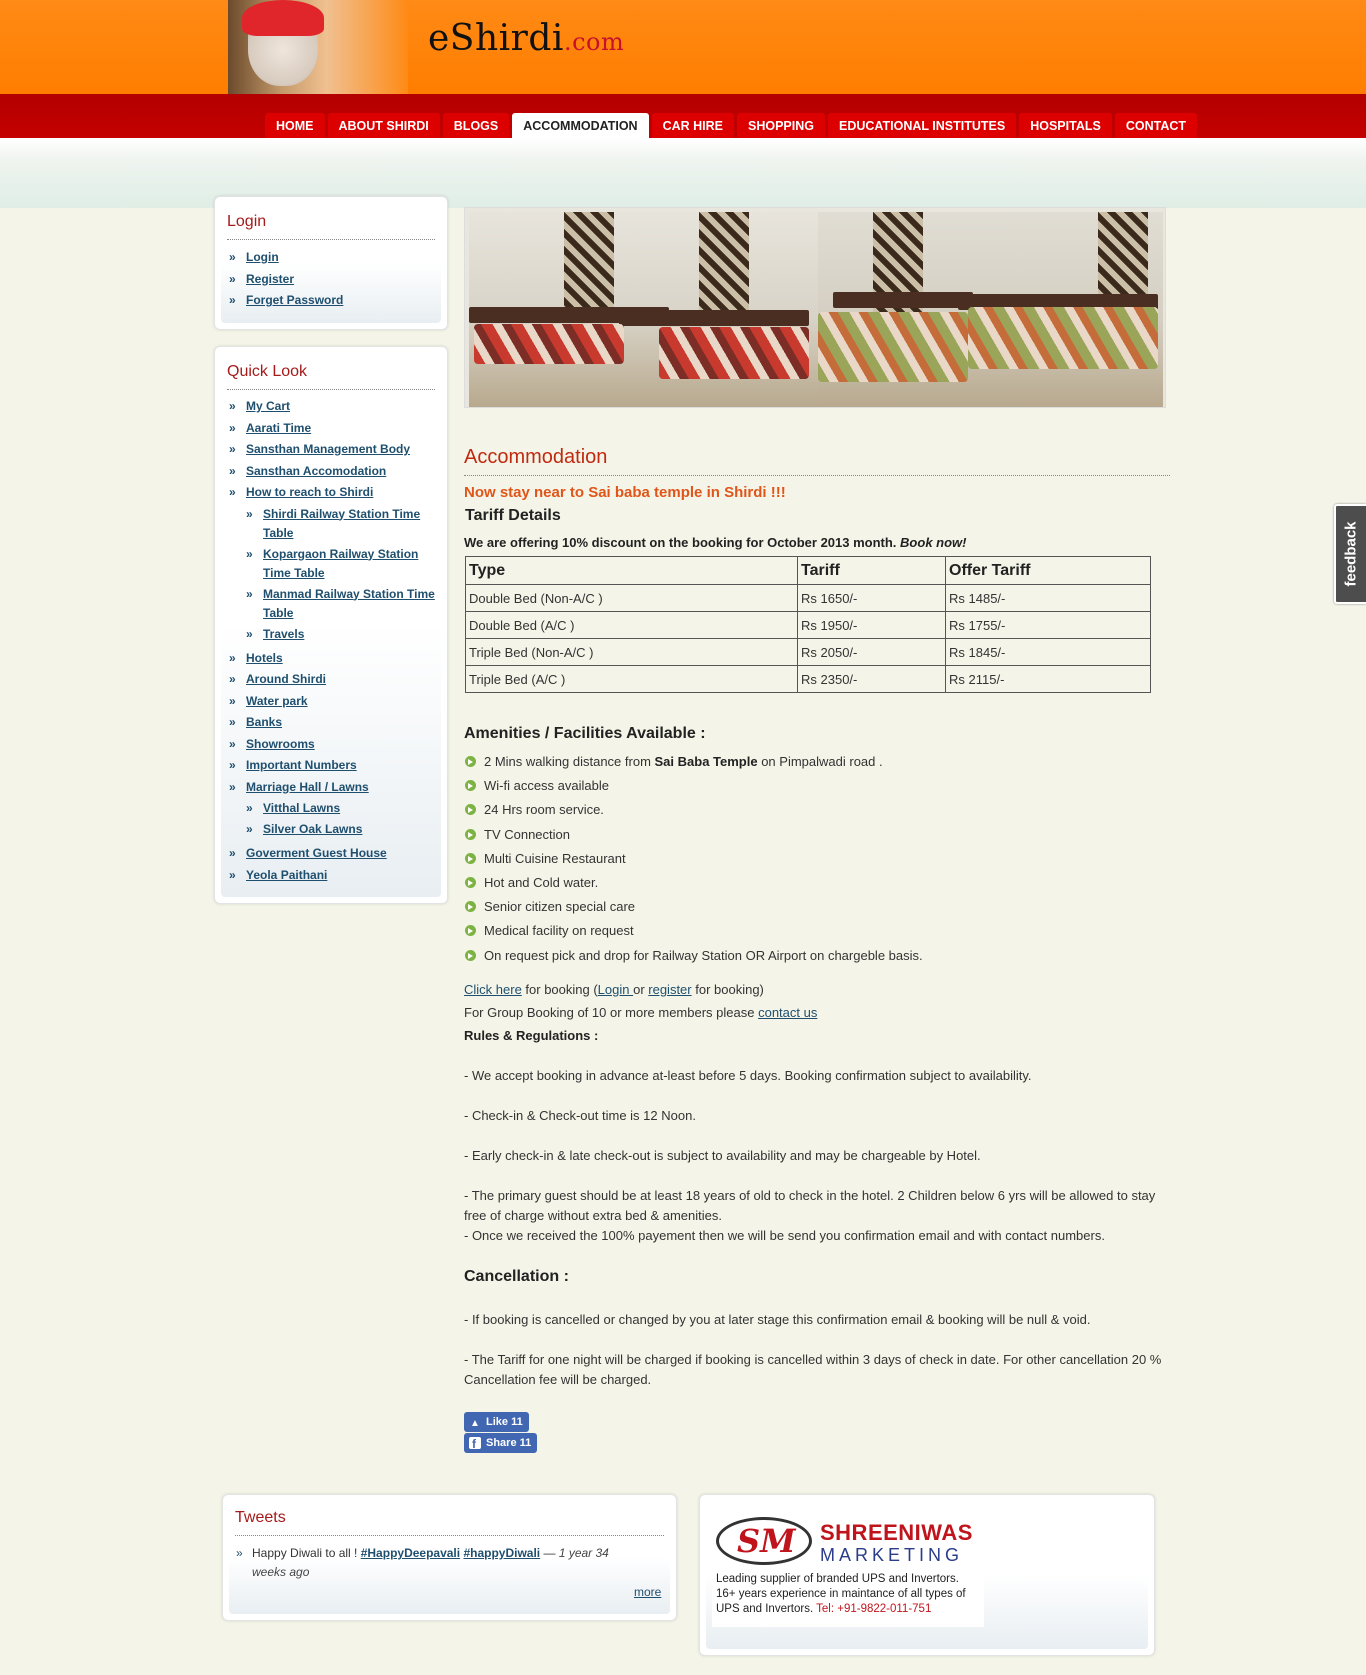 This screenshot has height=1675, width=1366. What do you see at coordinates (383, 125) in the screenshot?
I see `nav-about-shirdi: ABOUT SHIRDI` at bounding box center [383, 125].